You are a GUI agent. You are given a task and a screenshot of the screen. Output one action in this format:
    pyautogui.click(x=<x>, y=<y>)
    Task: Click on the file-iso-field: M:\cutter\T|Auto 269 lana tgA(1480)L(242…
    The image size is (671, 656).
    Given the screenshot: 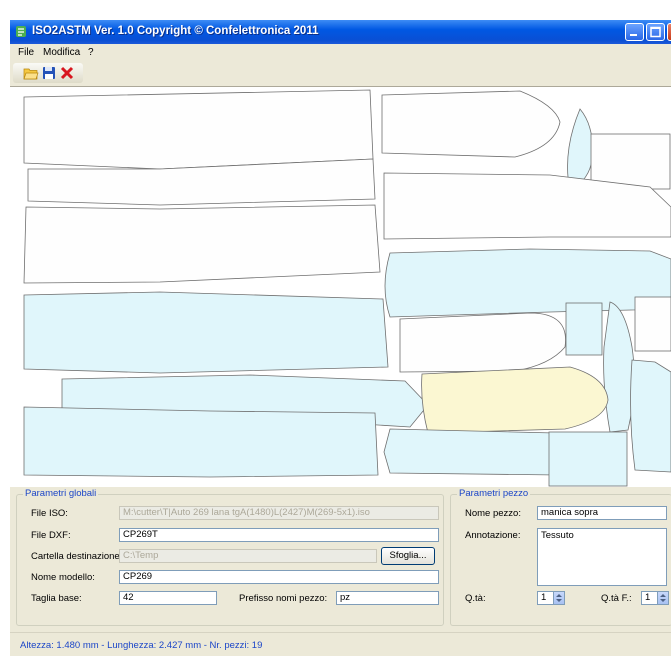 What is the action you would take?
    pyautogui.click(x=279, y=513)
    